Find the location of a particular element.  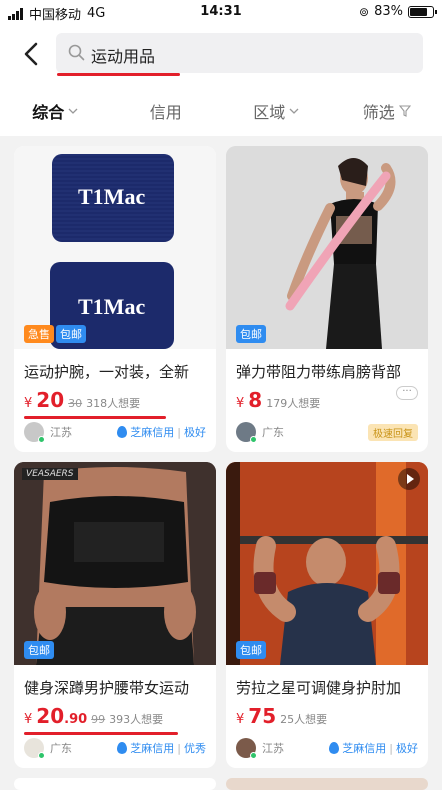

back-button is located at coordinates (32, 54).